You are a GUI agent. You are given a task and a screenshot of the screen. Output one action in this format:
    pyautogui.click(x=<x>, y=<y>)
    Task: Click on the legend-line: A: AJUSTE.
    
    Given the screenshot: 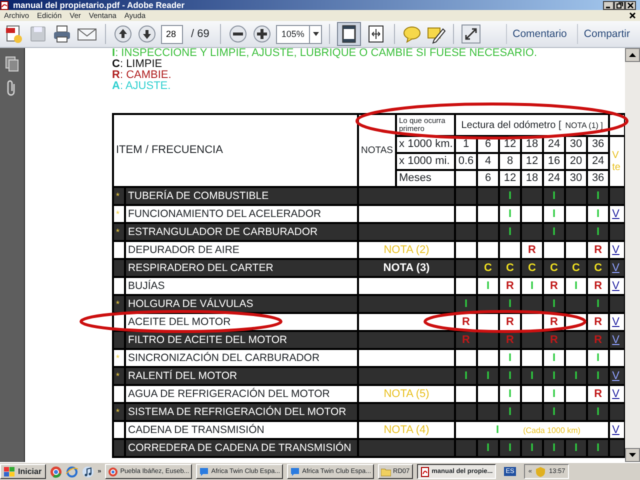 What is the action you would take?
    pyautogui.click(x=142, y=86)
    